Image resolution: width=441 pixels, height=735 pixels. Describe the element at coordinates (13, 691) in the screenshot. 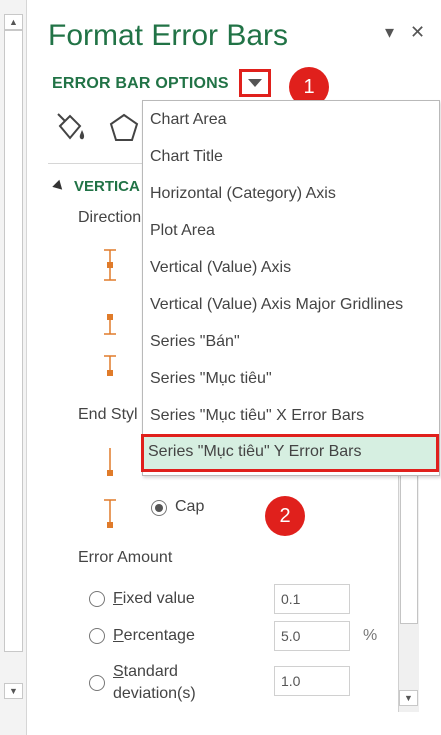

I see `scroll-down-button: ▼` at that location.